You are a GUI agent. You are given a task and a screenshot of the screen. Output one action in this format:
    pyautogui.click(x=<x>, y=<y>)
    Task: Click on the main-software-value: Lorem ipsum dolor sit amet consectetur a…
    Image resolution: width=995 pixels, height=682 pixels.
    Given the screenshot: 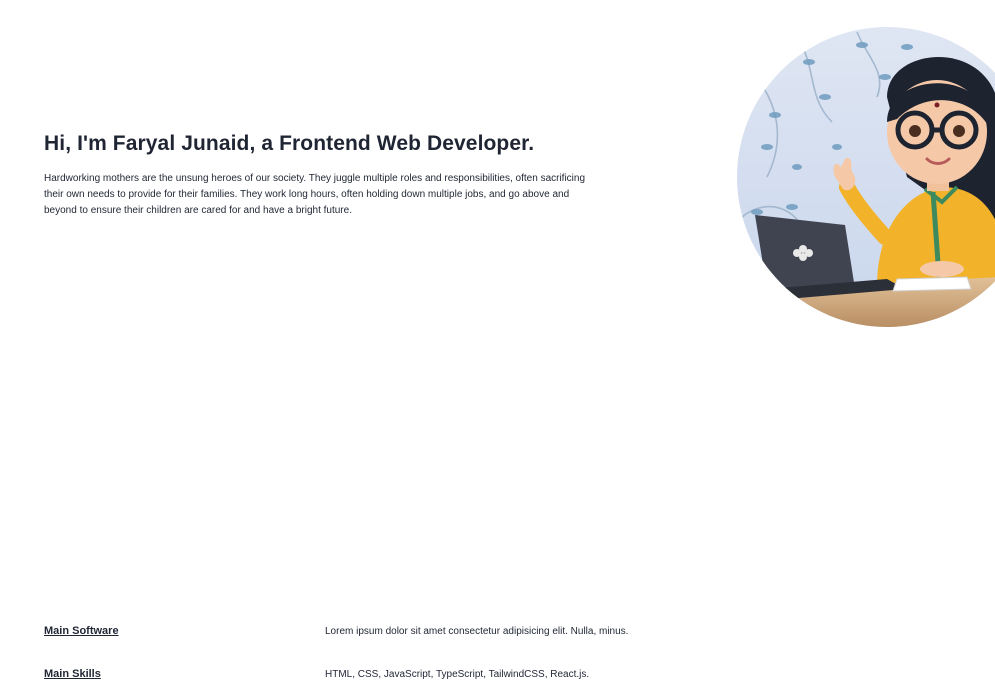 What is the action you would take?
    pyautogui.click(x=477, y=631)
    